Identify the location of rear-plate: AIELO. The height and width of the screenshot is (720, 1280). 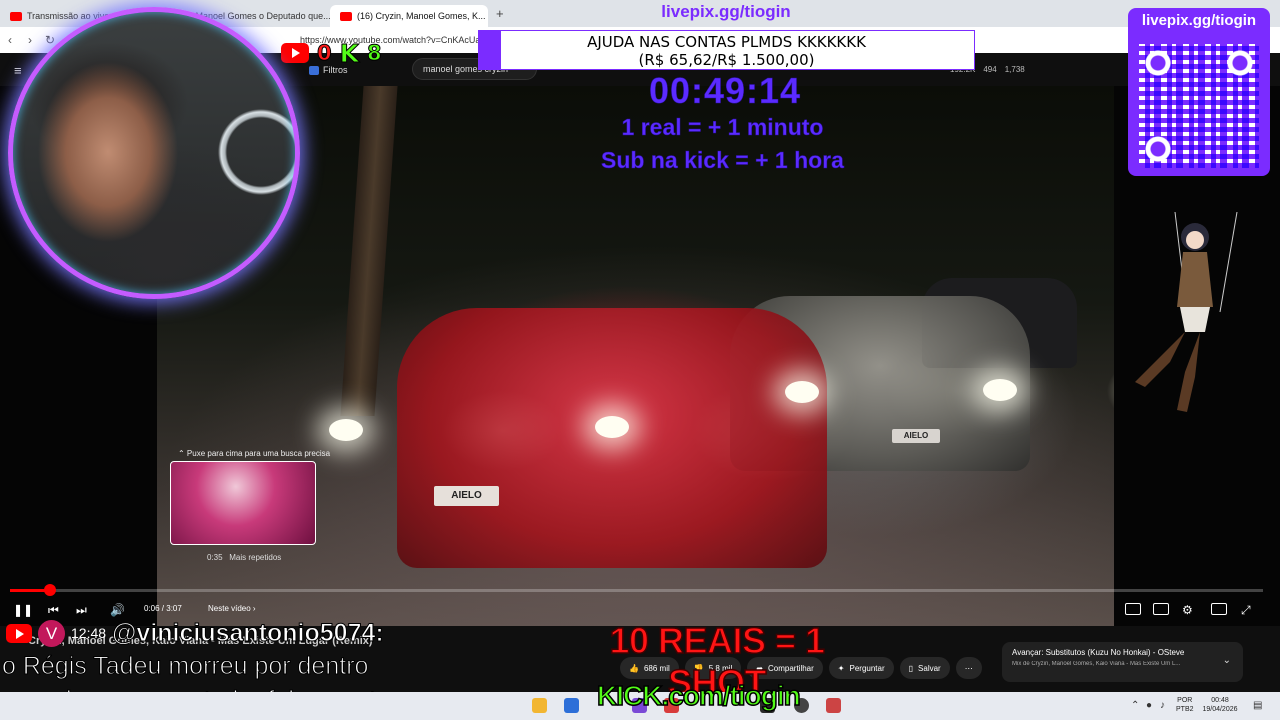
(916, 436).